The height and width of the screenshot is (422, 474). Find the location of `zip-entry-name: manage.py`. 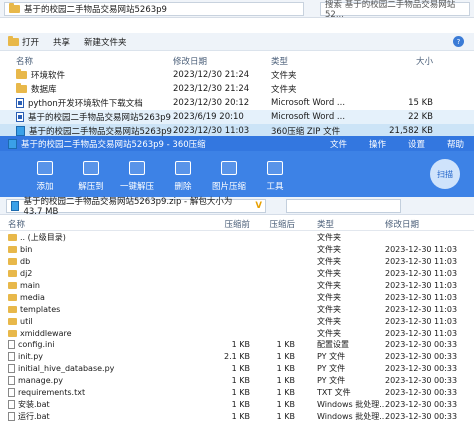

zip-entry-name: manage.py is located at coordinates (104, 381).